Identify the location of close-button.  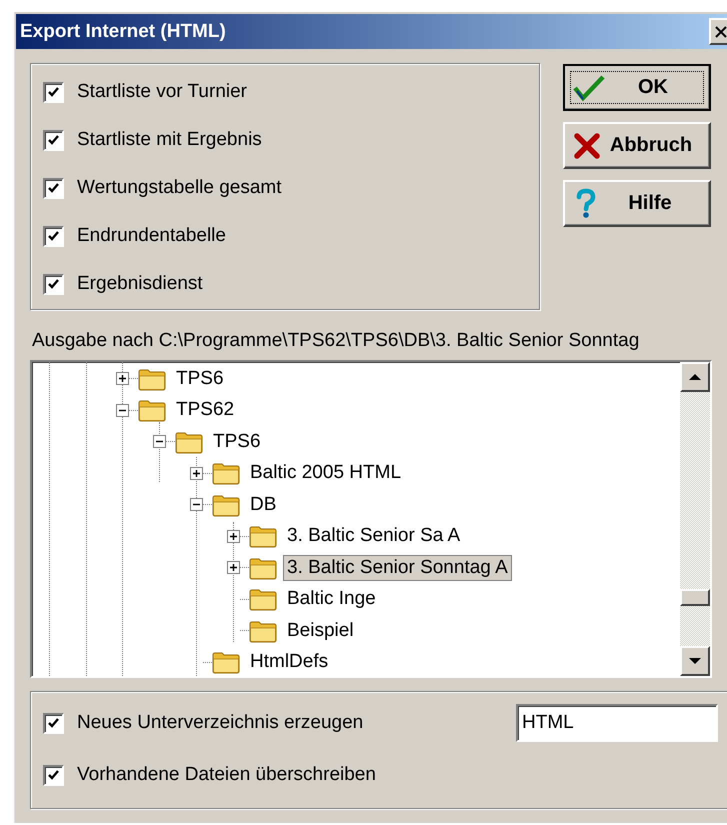
(718, 31).